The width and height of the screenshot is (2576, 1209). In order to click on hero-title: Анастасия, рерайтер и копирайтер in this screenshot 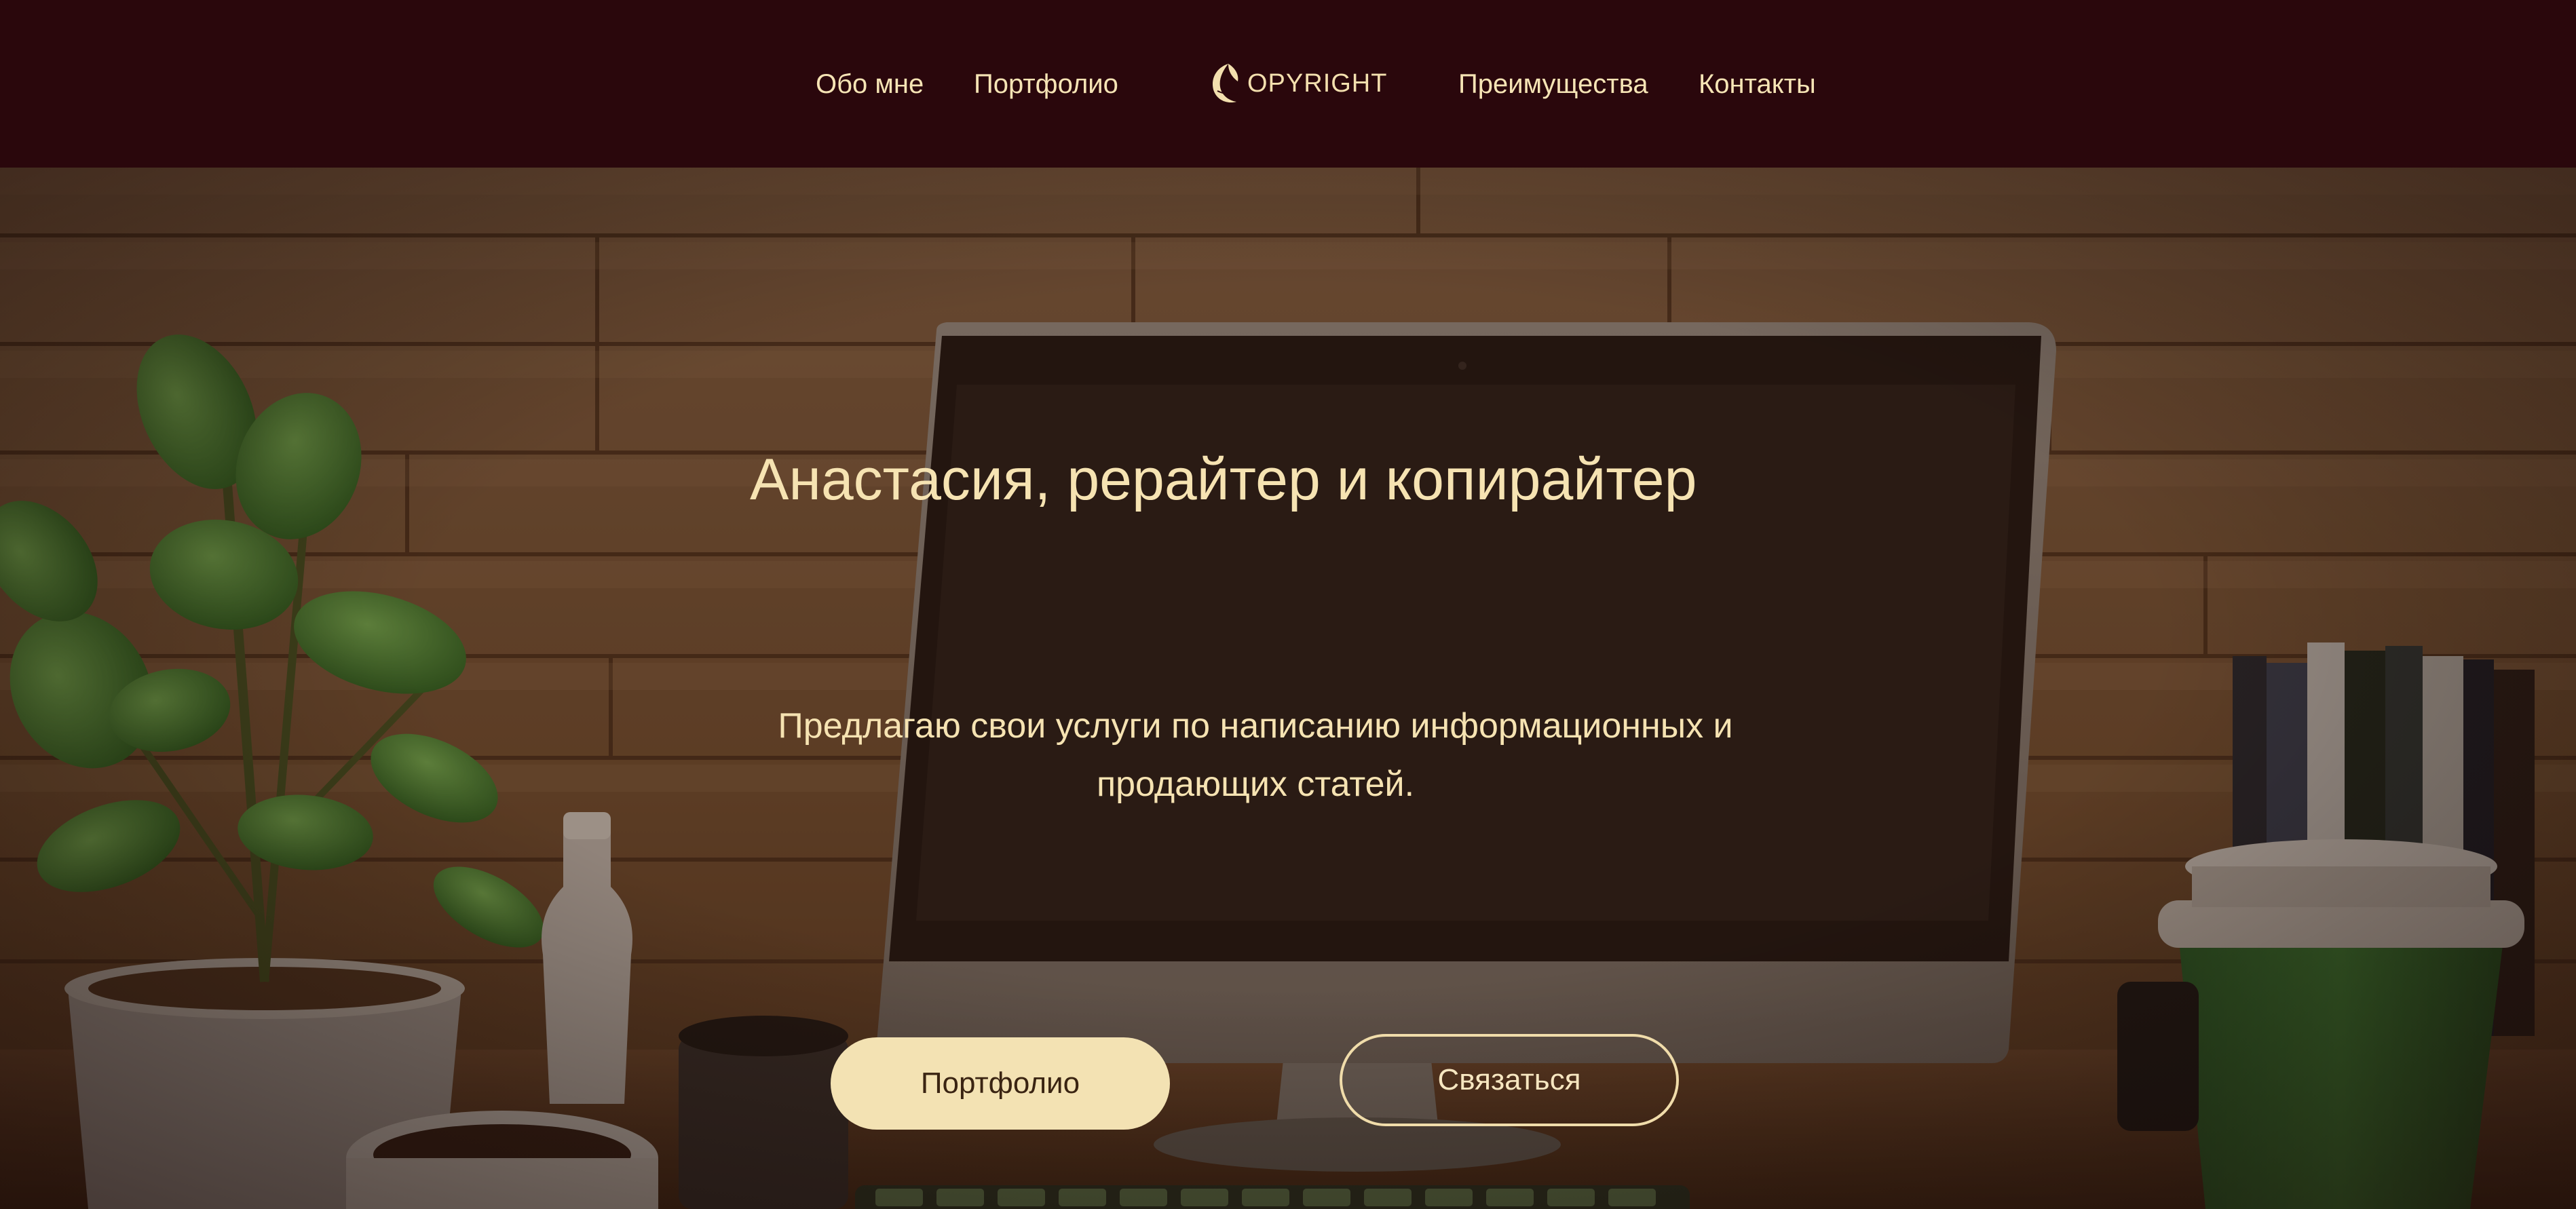, I will do `click(1223, 479)`.